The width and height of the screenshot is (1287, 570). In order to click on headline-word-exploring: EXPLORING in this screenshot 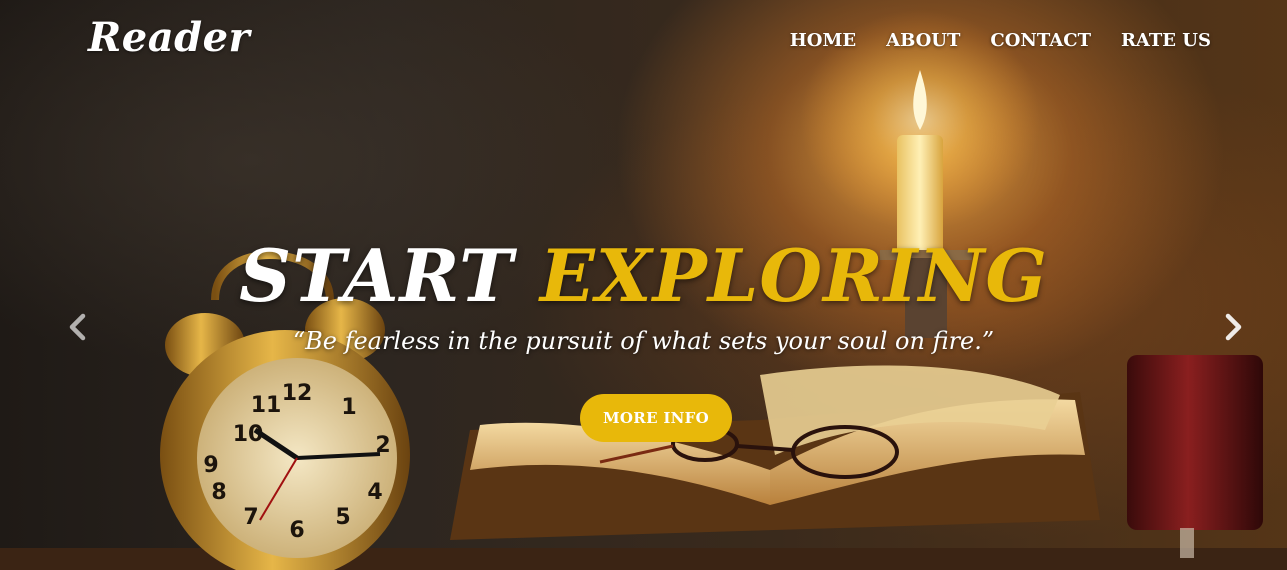, I will do `click(793, 275)`.